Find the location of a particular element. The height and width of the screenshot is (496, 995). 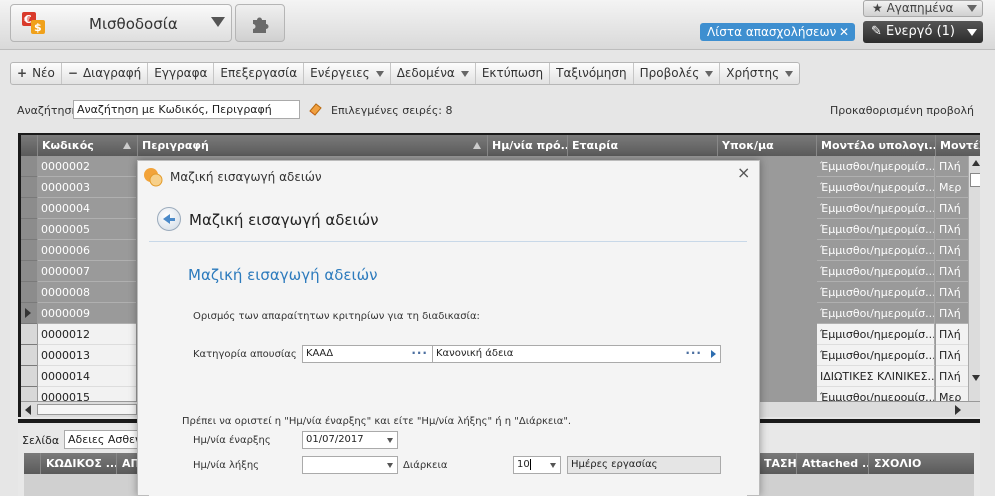

plus-icon: + is located at coordinates (22, 73).